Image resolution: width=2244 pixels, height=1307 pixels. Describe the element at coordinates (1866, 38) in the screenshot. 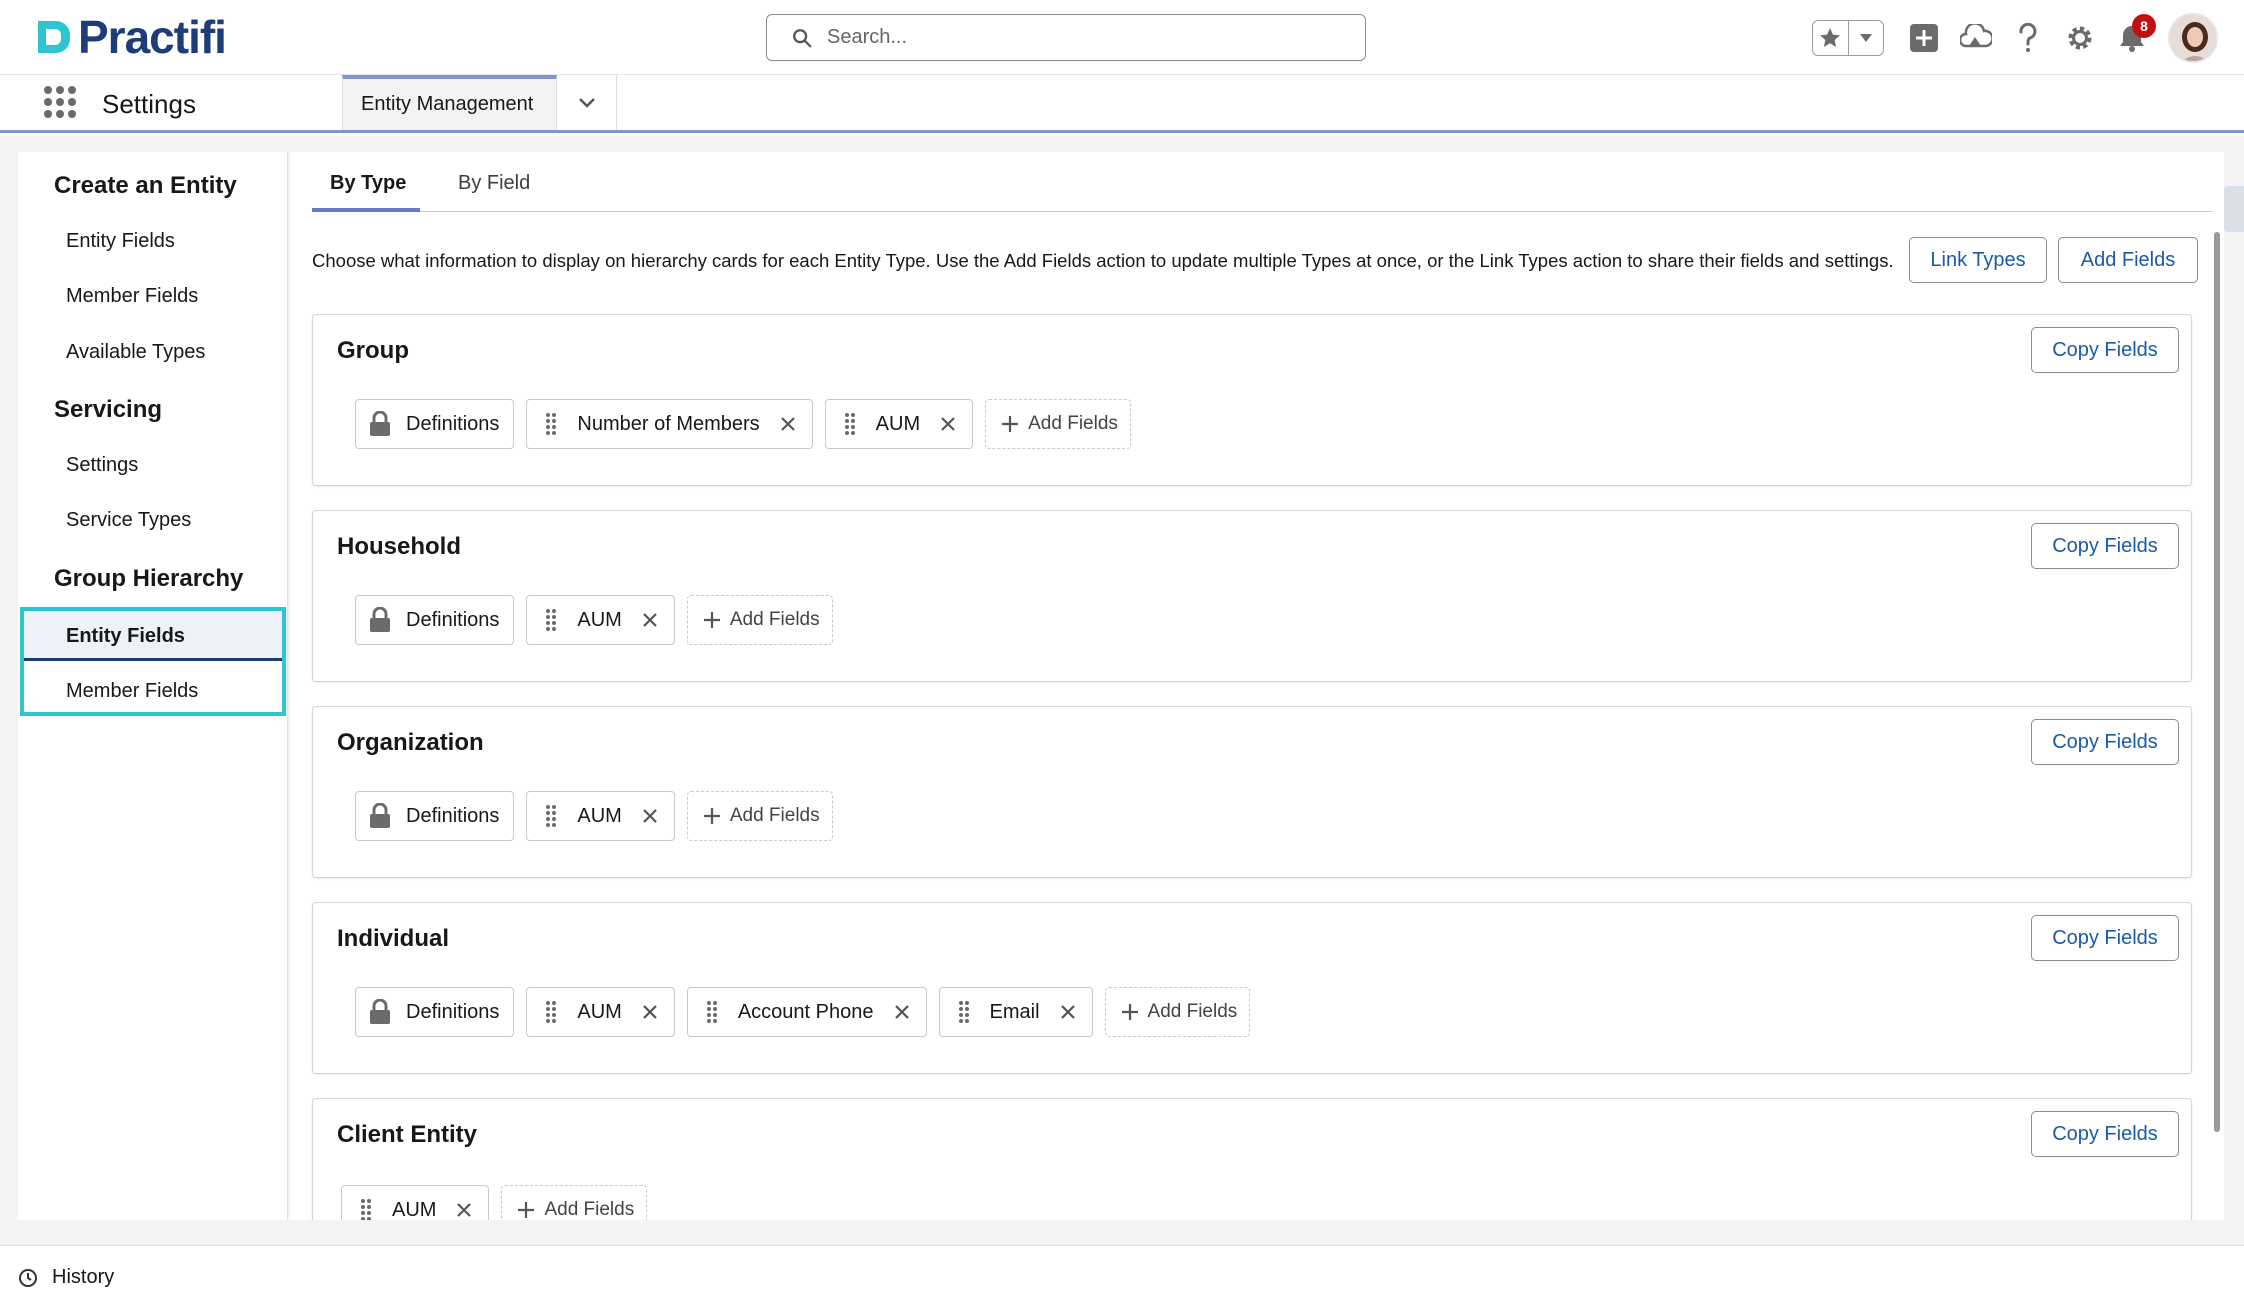

I see `favorites-menu-button` at that location.